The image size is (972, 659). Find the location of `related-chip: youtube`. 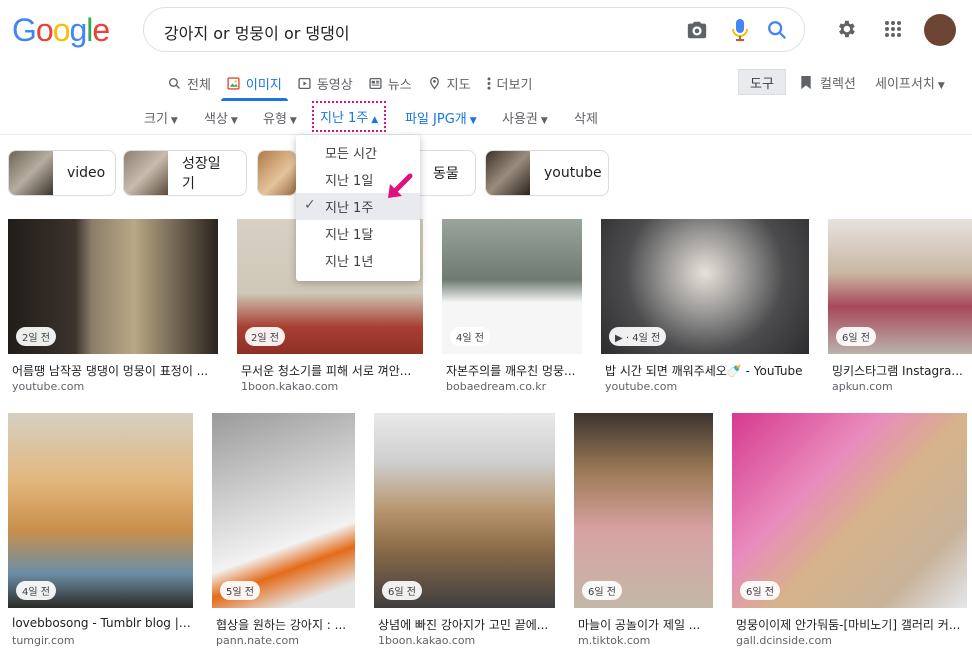

related-chip: youtube is located at coordinates (547, 173).